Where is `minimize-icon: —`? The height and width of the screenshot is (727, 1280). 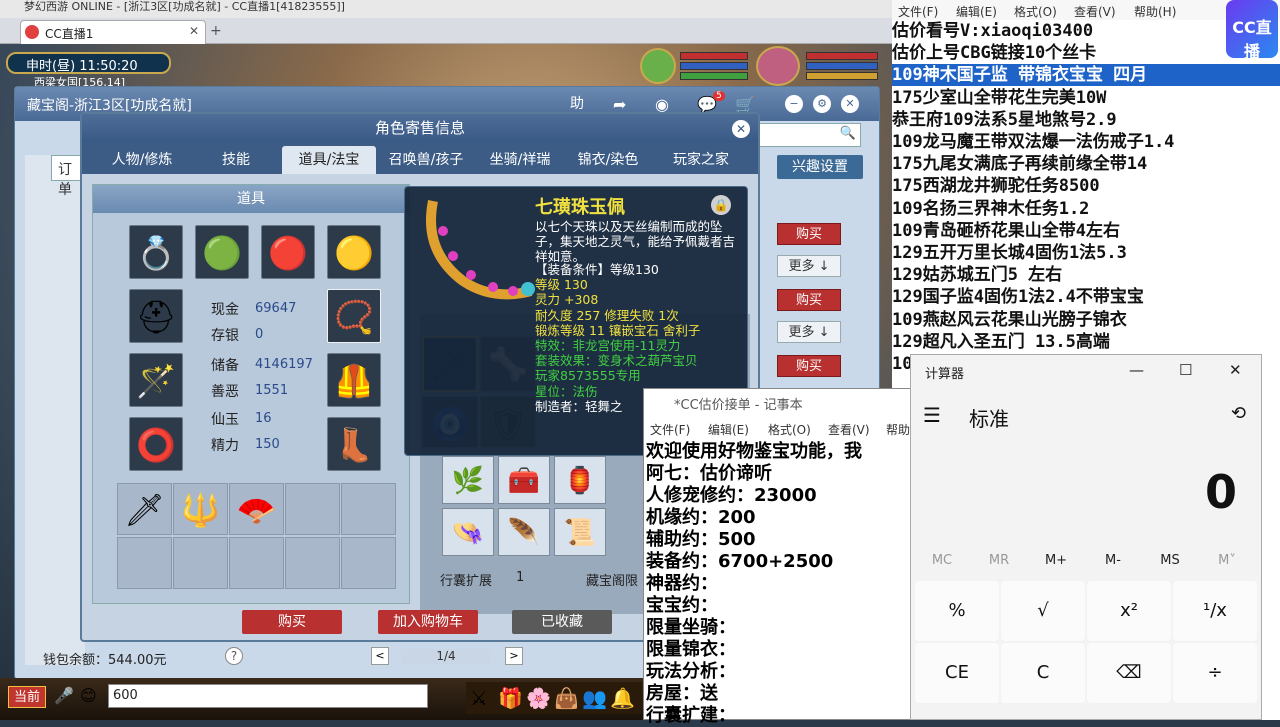
minimize-icon: — is located at coordinates (1136, 370).